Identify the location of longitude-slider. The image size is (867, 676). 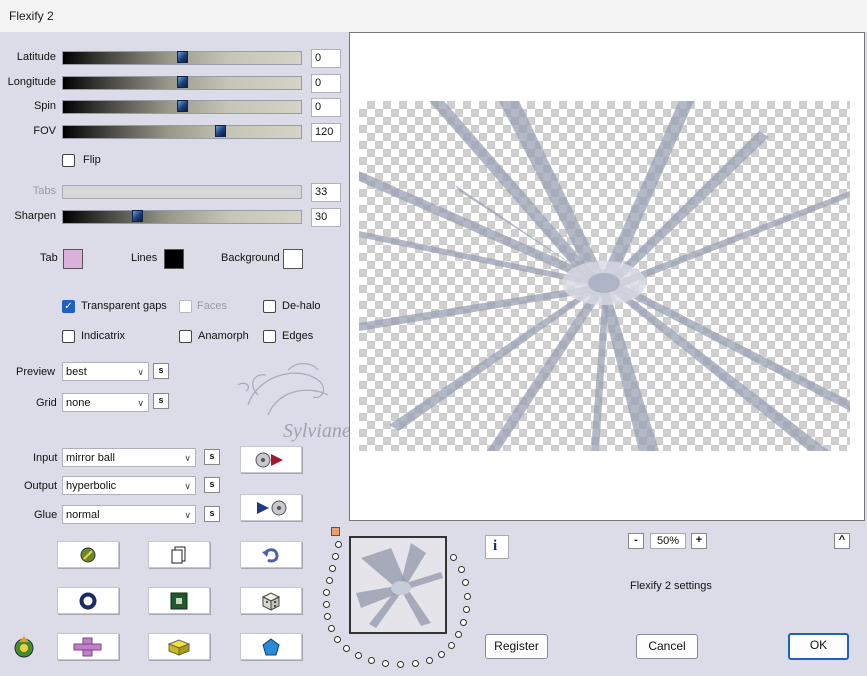
(182, 83).